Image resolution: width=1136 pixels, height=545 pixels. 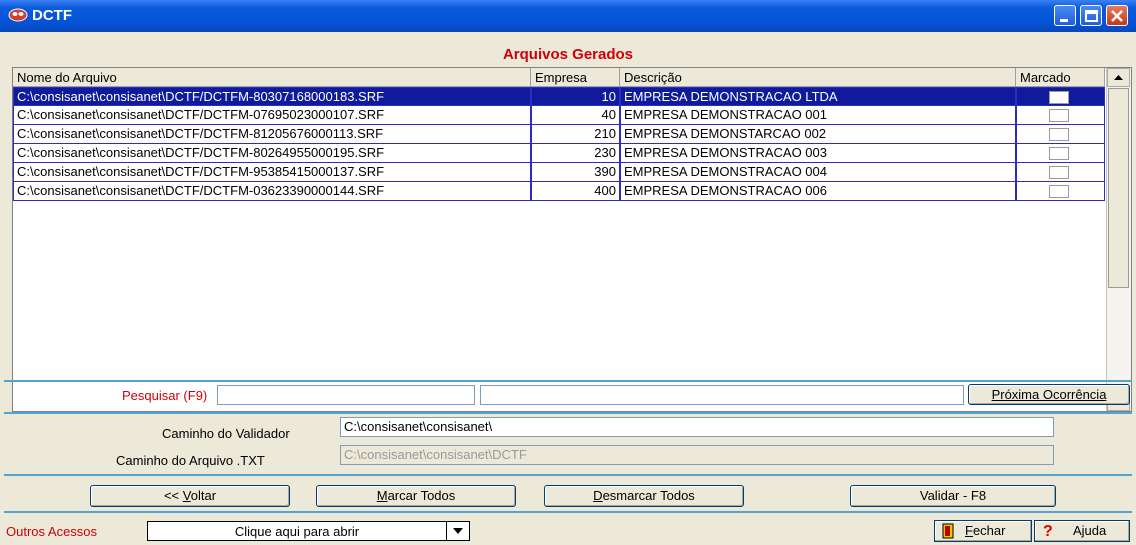 I want to click on ajuda-button: ? Ajuda, so click(x=1082, y=531).